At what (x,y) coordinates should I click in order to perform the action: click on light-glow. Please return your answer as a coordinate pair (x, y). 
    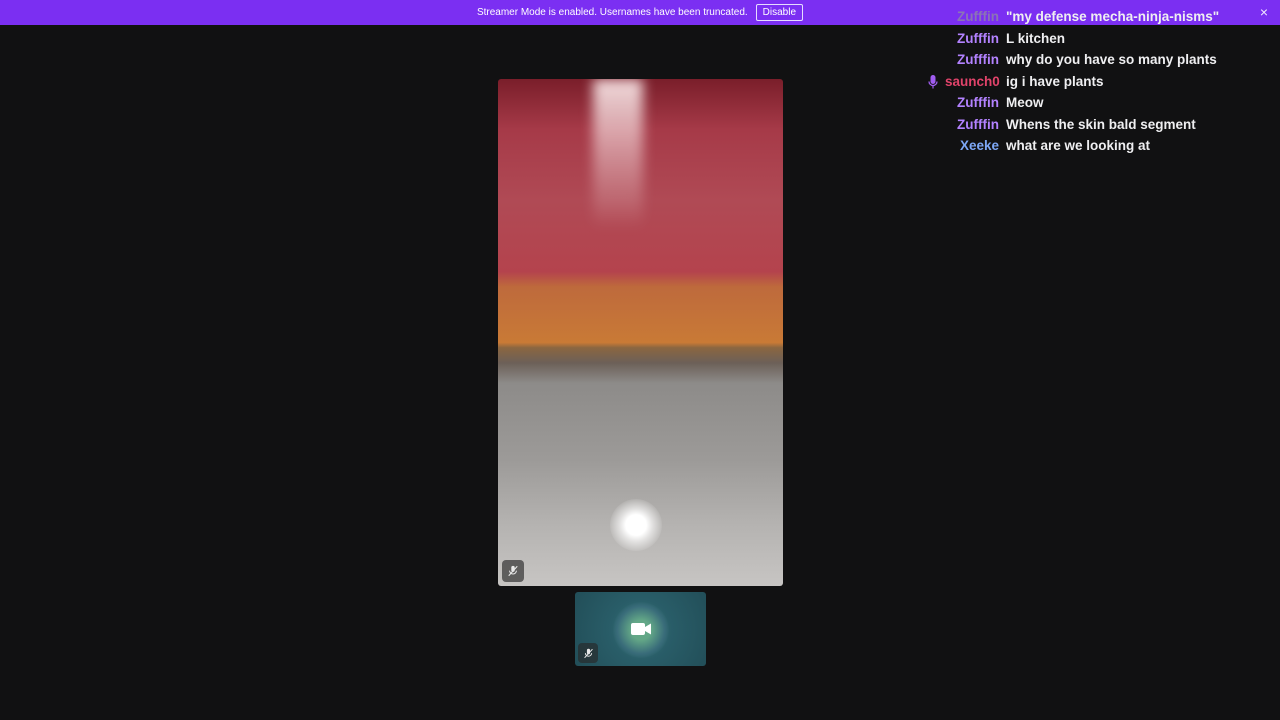
    Looking at the image, I should click on (636, 525).